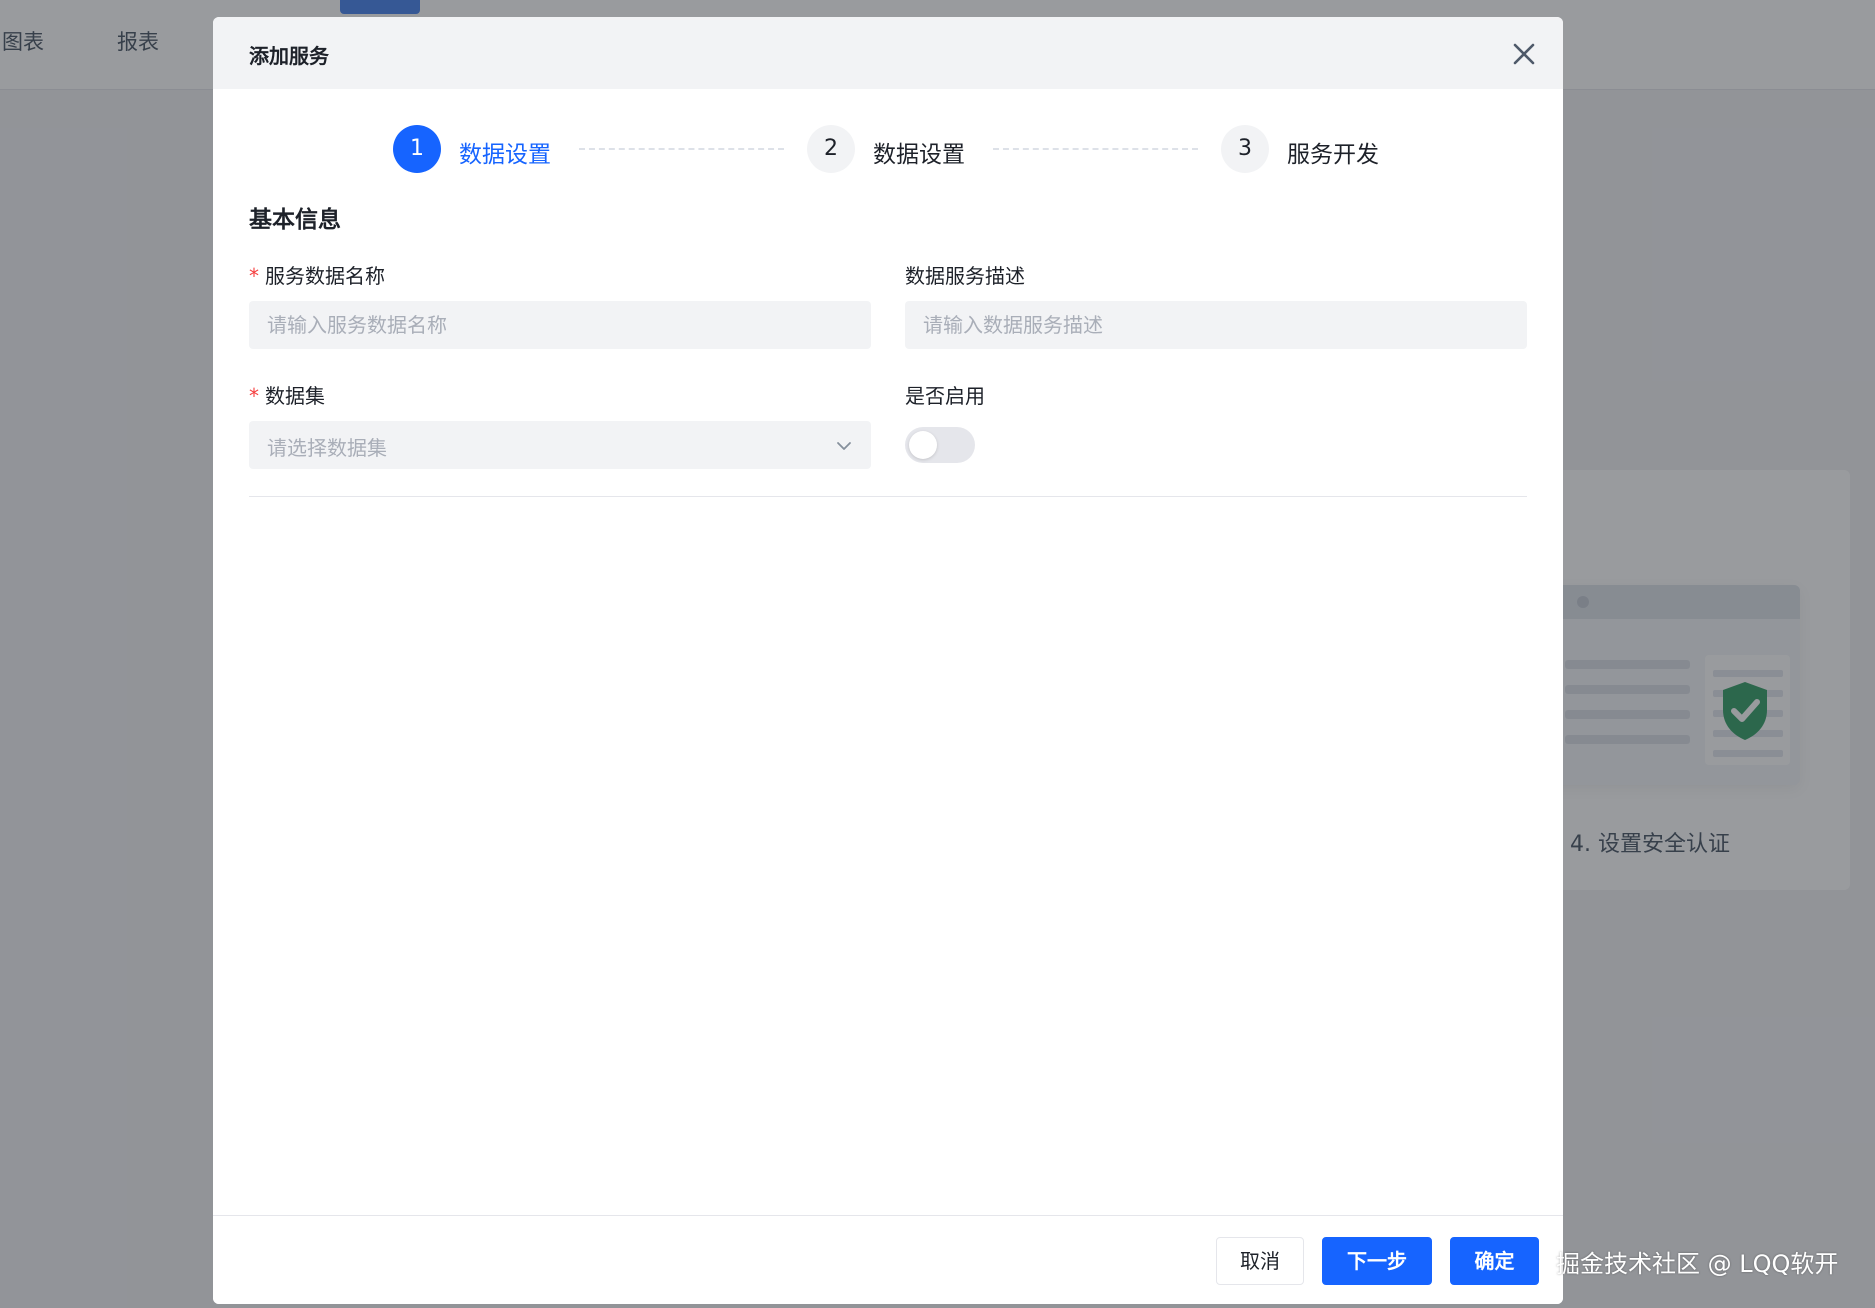 The image size is (1875, 1308). I want to click on enabled-switch, so click(940, 445).